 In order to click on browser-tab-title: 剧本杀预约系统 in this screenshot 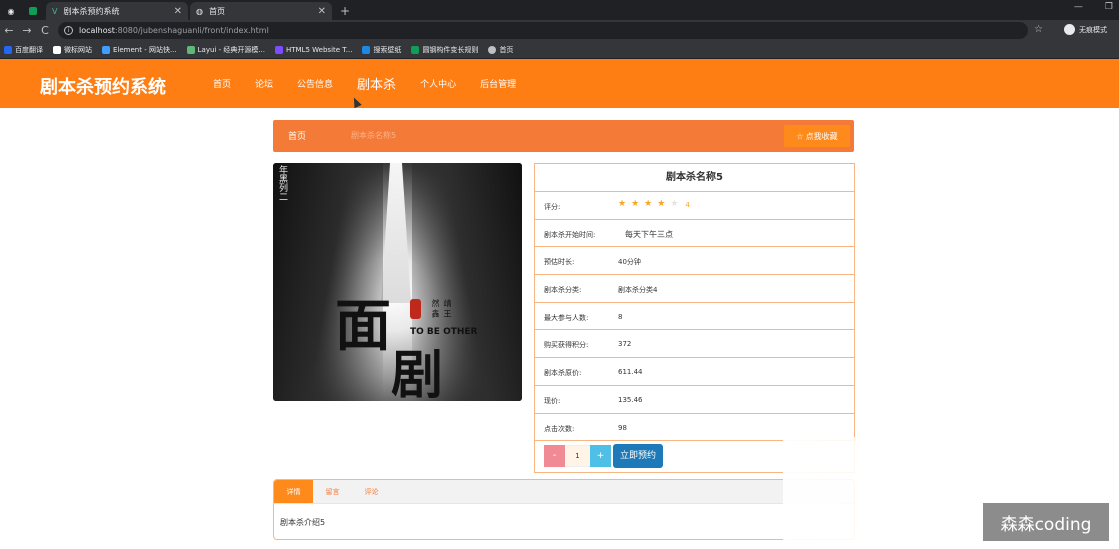, I will do `click(91, 11)`.